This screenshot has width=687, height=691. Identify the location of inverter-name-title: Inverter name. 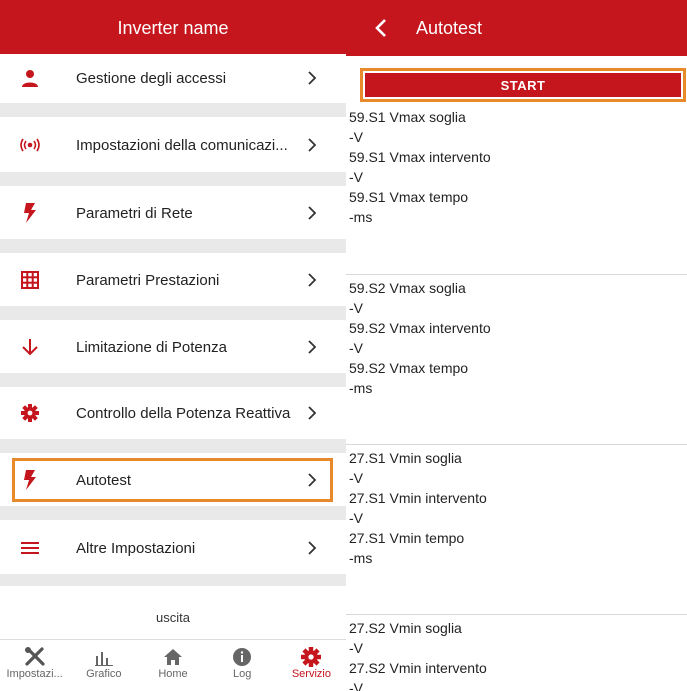
(173, 27).